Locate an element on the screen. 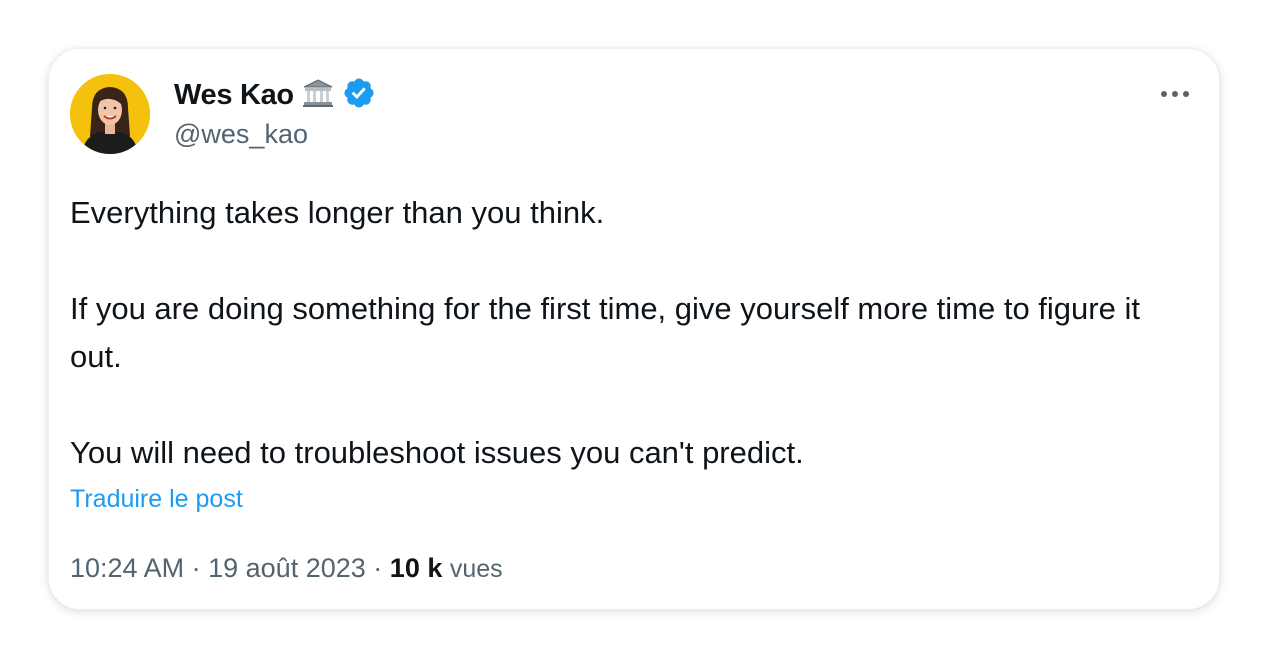  views-count: 10 k is located at coordinates (416, 568).